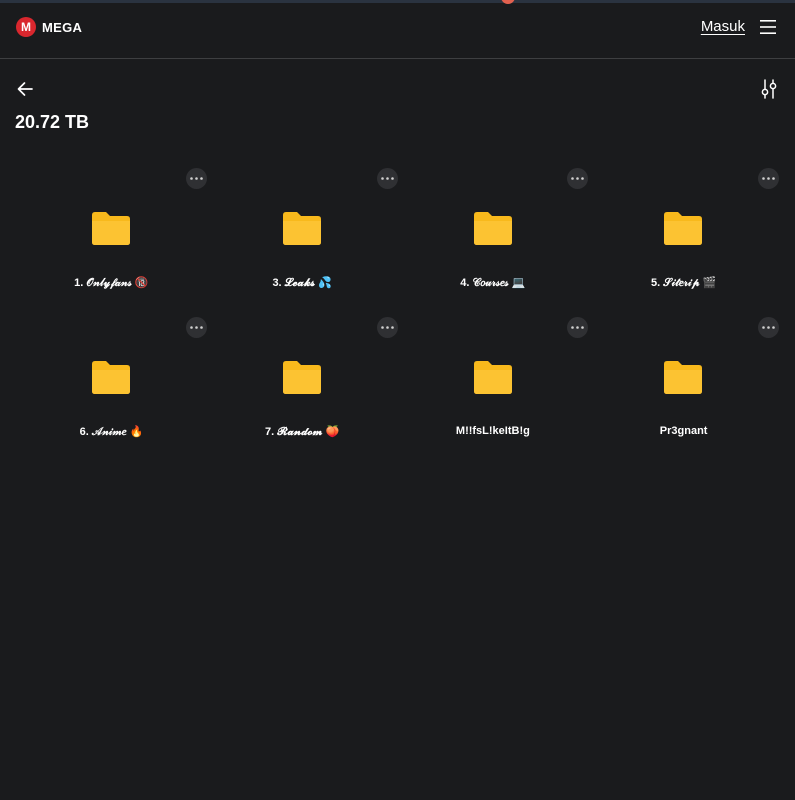  I want to click on folder-tile: 3. 𝓛𝓮𝓪𝓴𝓼 💦, so click(302, 234).